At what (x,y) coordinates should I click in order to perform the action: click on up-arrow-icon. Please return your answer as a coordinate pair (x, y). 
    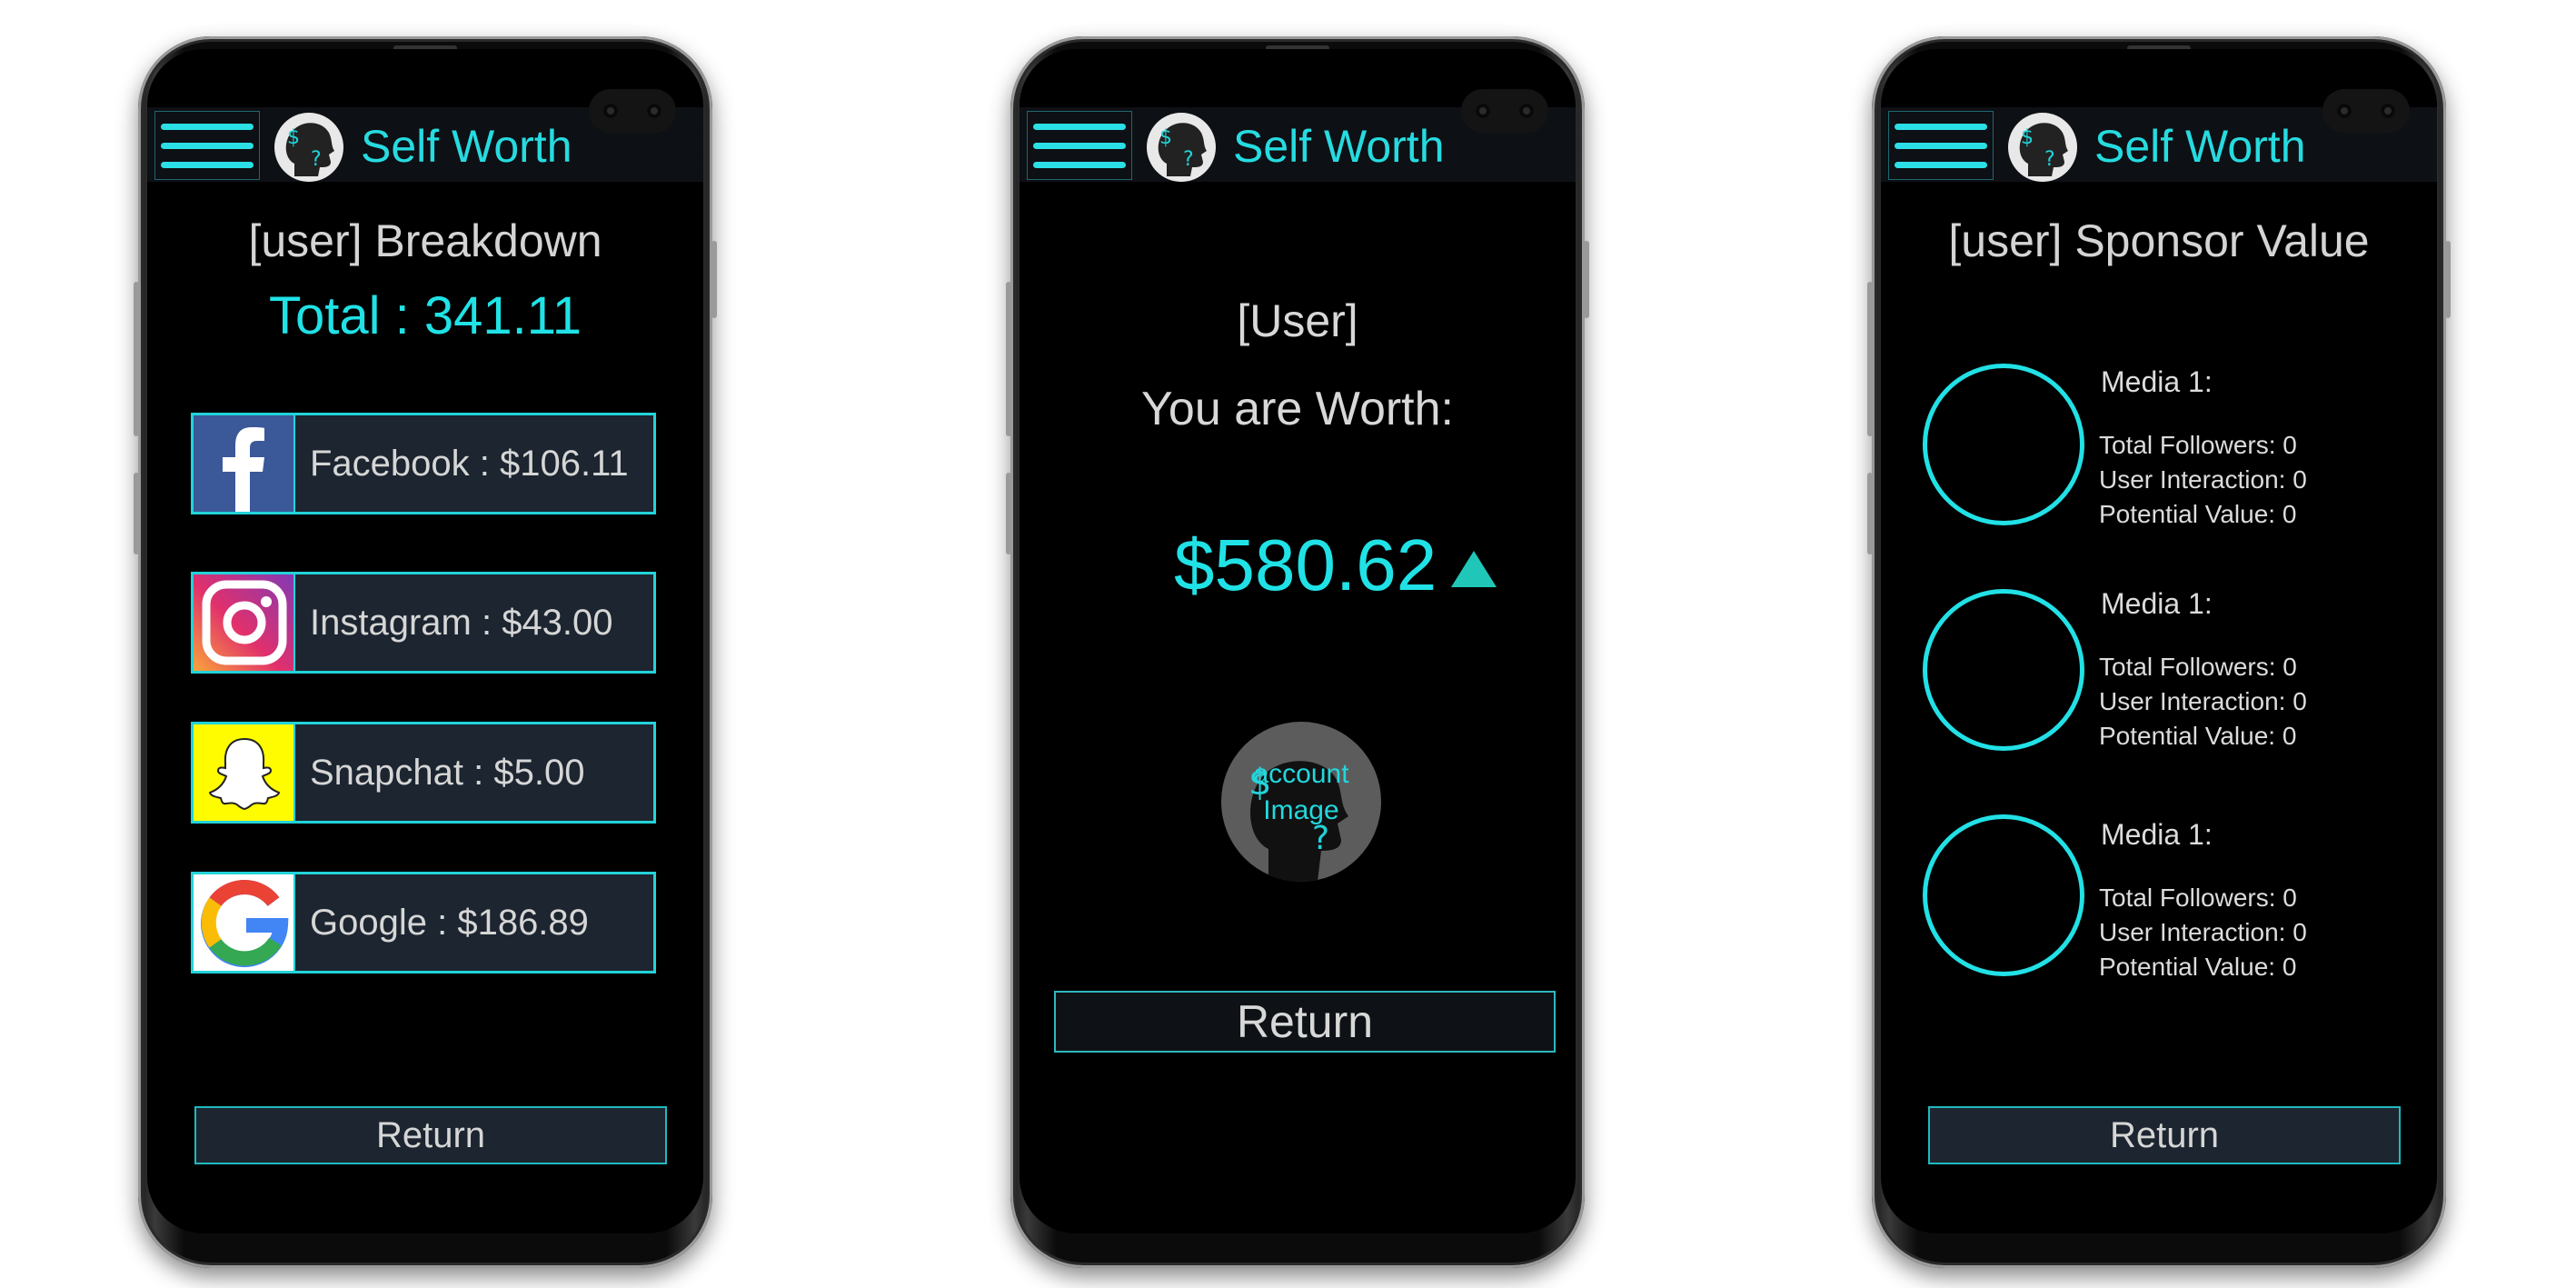
    Looking at the image, I should click on (1474, 569).